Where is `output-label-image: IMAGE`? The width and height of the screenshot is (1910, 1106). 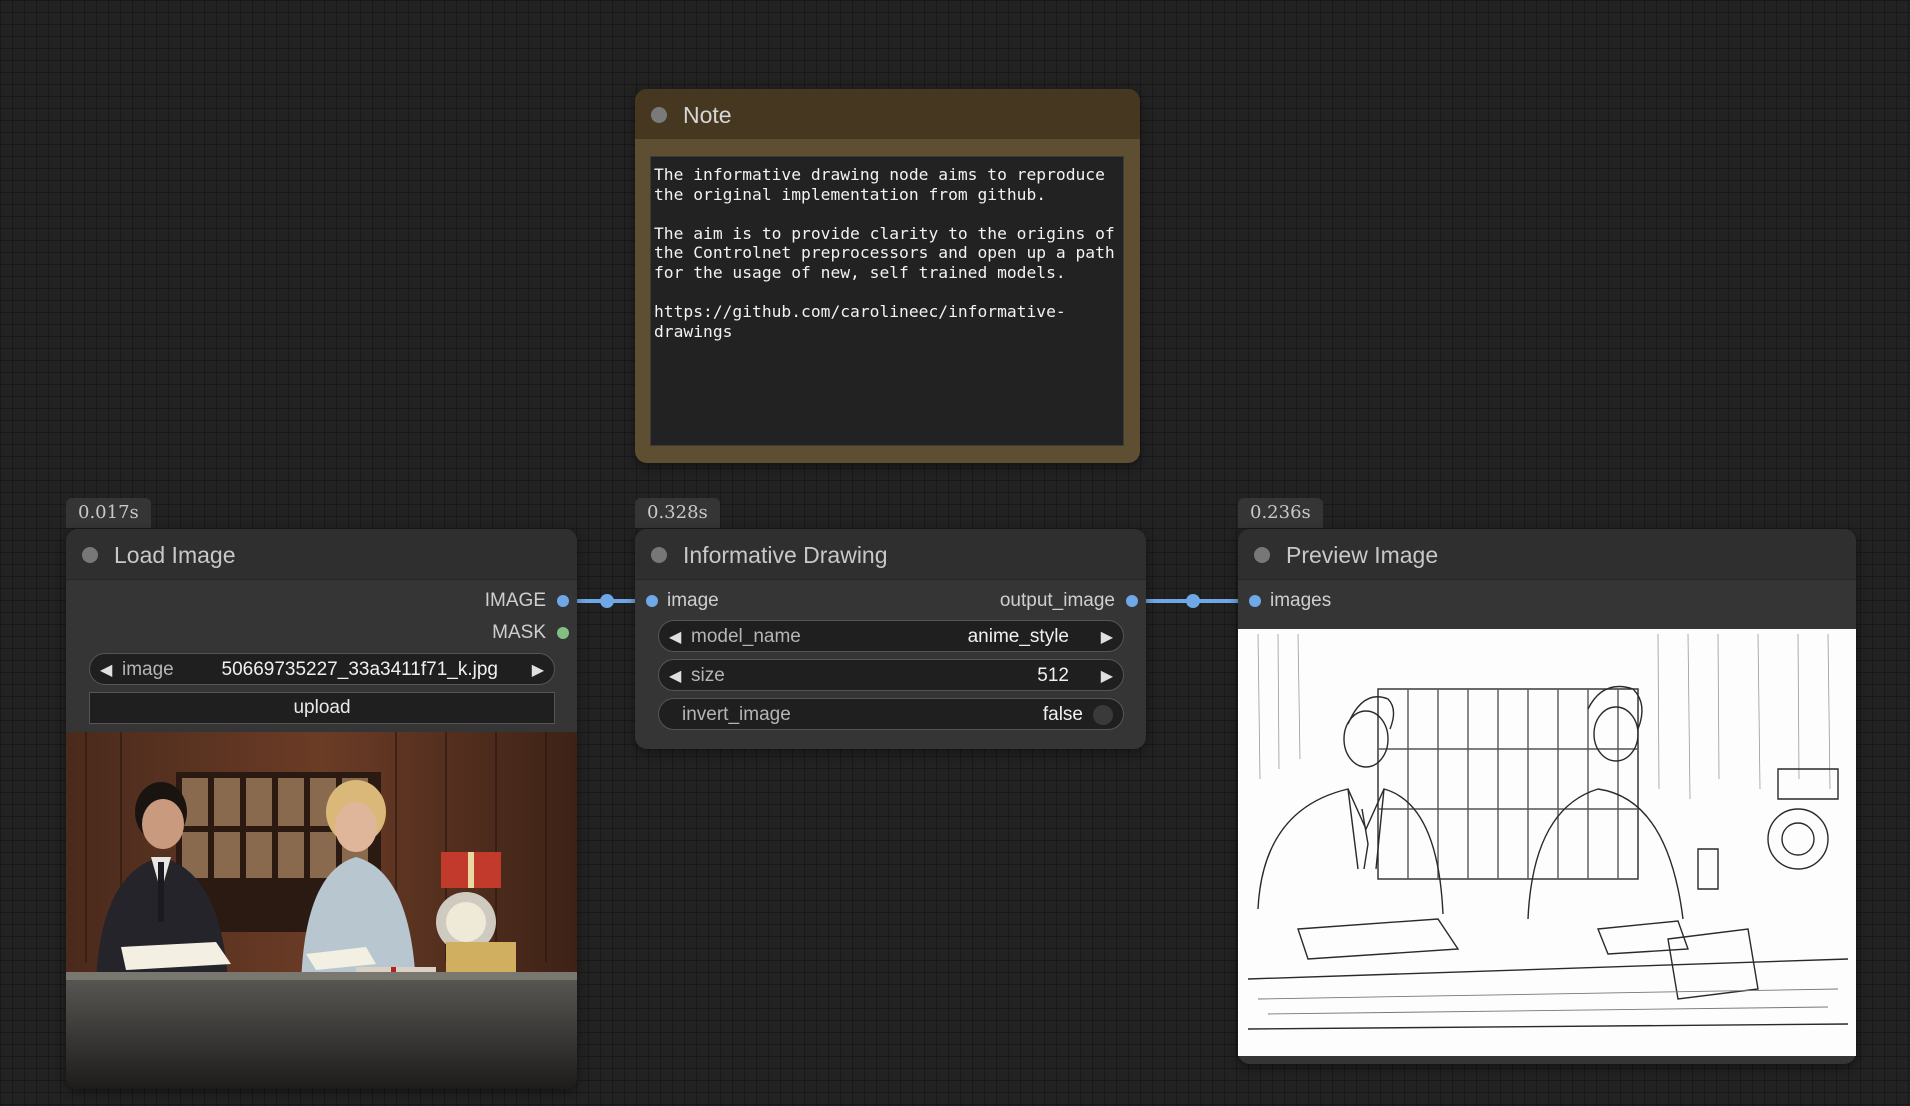 output-label-image: IMAGE is located at coordinates (515, 600).